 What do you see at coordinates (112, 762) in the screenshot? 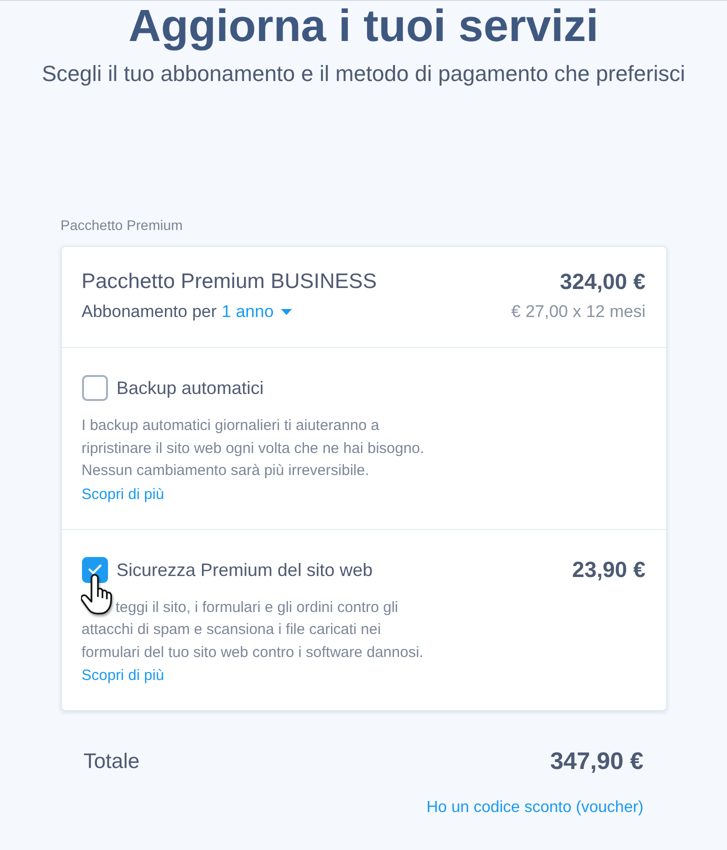
I see `total-label: Totale` at bounding box center [112, 762].